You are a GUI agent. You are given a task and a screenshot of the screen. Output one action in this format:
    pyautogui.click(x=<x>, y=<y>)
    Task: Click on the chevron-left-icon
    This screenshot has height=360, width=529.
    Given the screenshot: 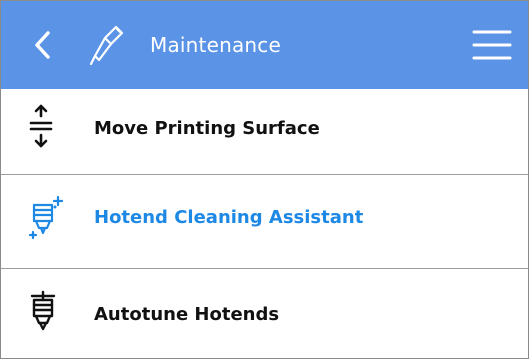 What is the action you would take?
    pyautogui.click(x=42, y=45)
    